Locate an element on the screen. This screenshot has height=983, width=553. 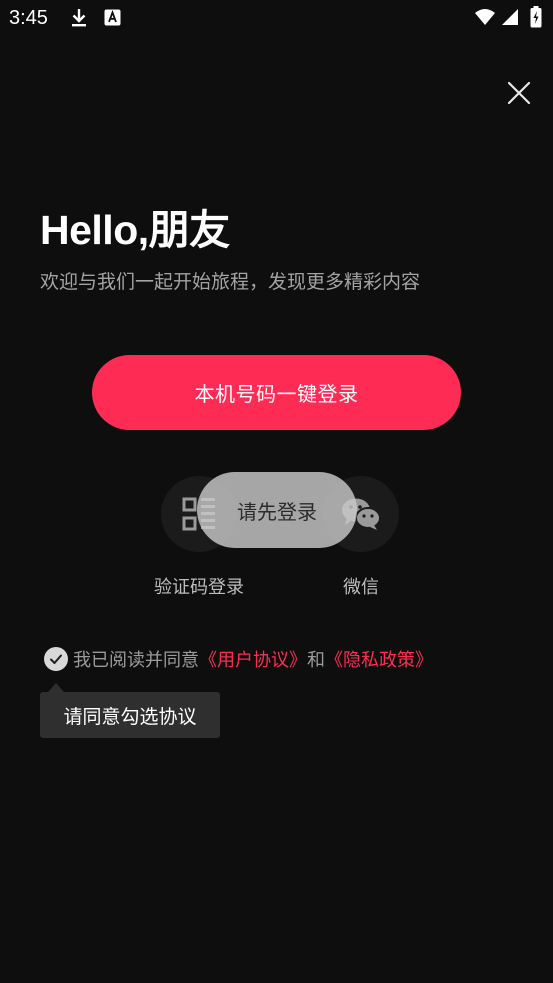
page-title: Hello,朋友 is located at coordinates (135, 230).